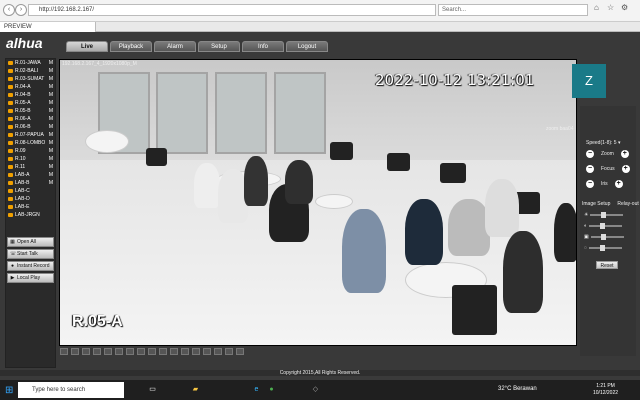 This screenshot has width=640, height=400. Describe the element at coordinates (97, 351) in the screenshot. I see `snapshot-icon` at that location.